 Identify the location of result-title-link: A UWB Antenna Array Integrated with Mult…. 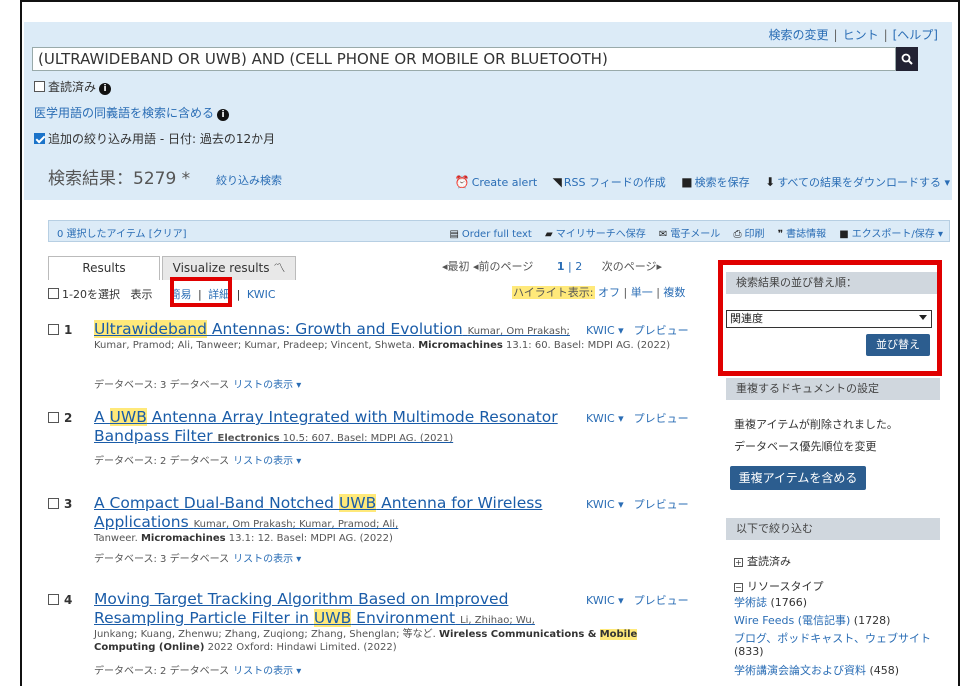
(339, 428).